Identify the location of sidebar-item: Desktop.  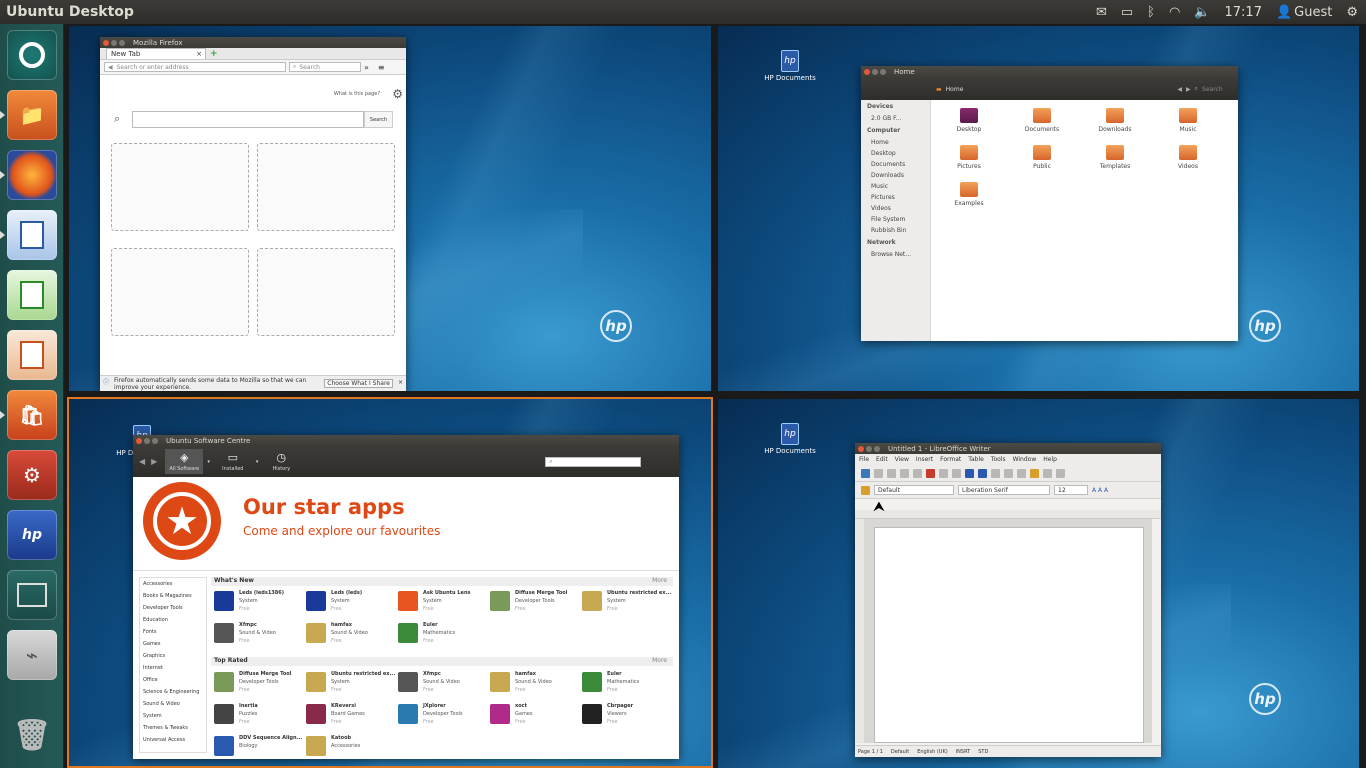
(895, 153).